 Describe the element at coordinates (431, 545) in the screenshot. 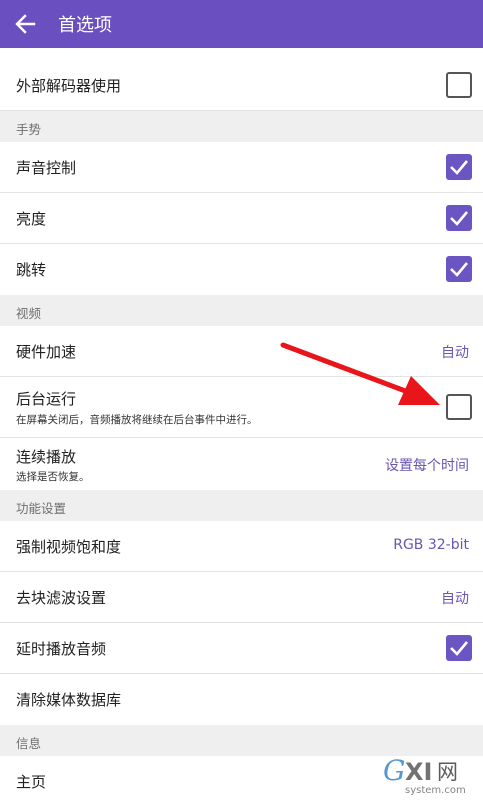

I see `pref-value: RGB 32-bit` at that location.